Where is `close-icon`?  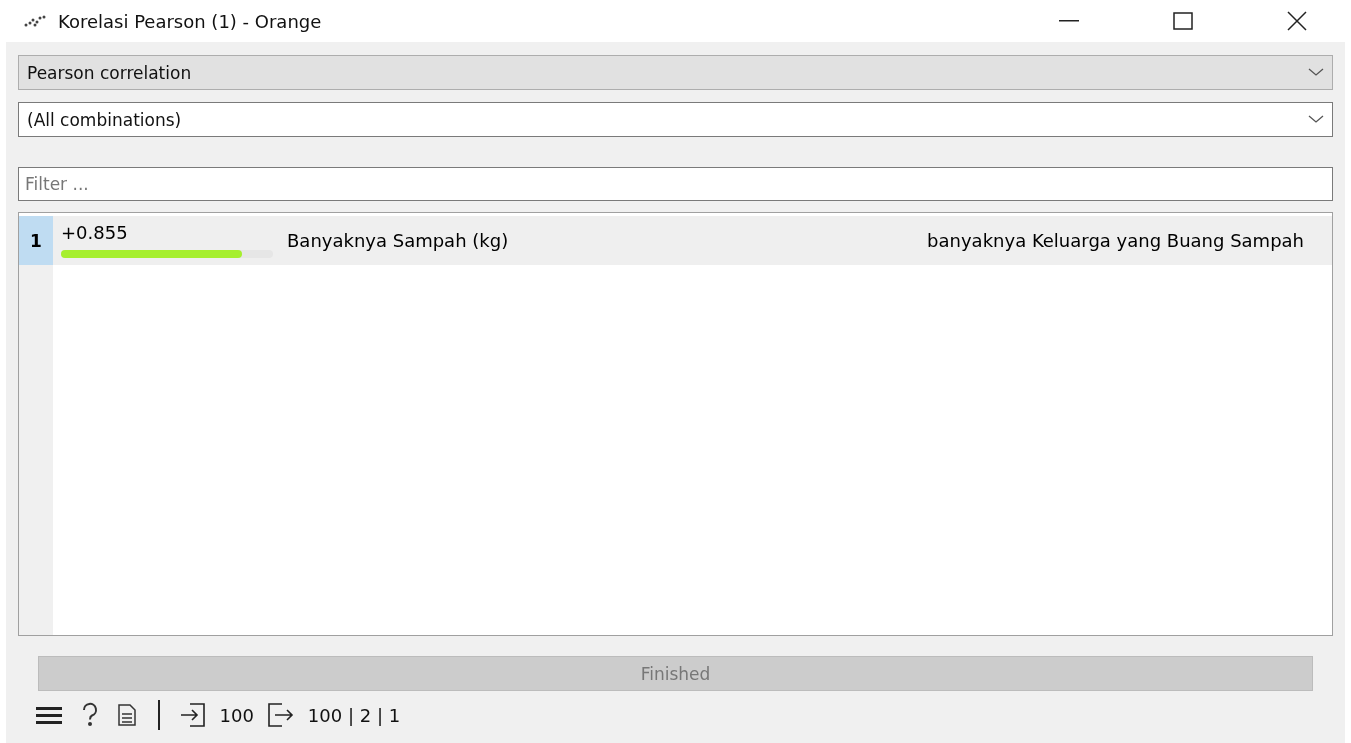 close-icon is located at coordinates (1297, 21).